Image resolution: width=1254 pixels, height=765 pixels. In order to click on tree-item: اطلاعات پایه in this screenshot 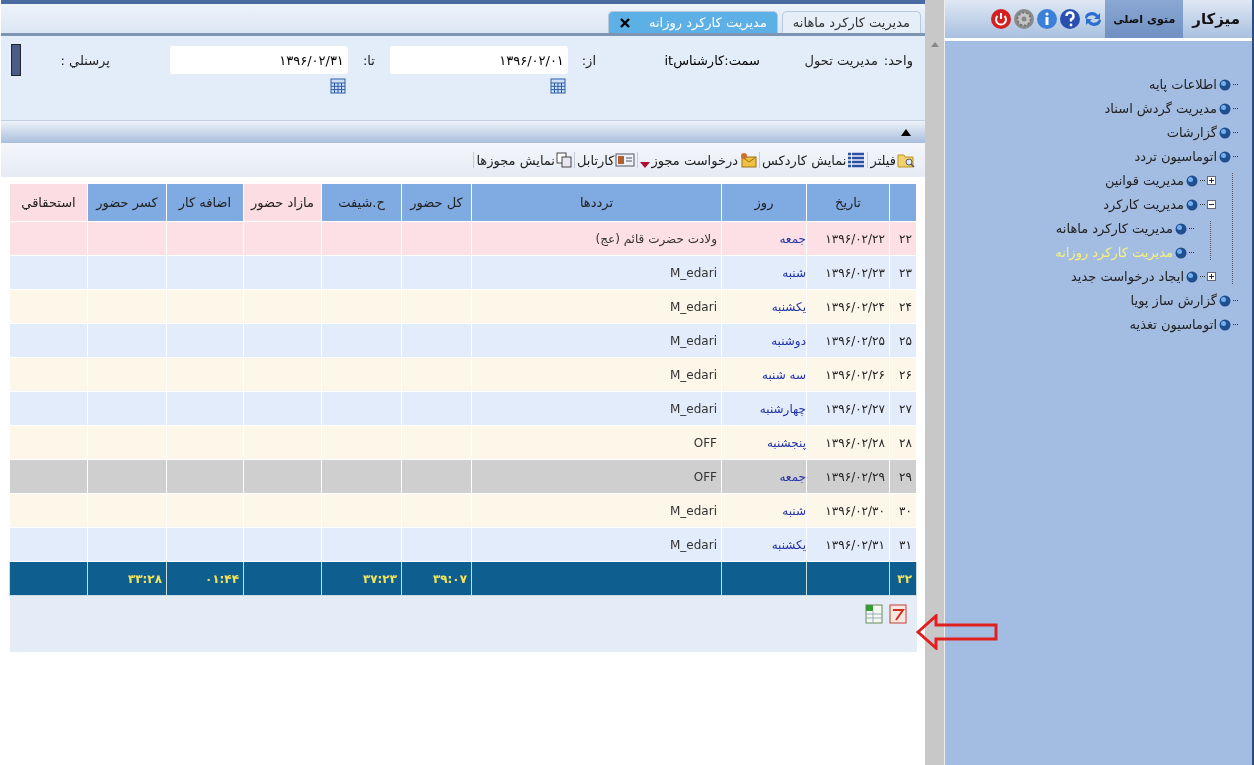, I will do `click(1183, 84)`.